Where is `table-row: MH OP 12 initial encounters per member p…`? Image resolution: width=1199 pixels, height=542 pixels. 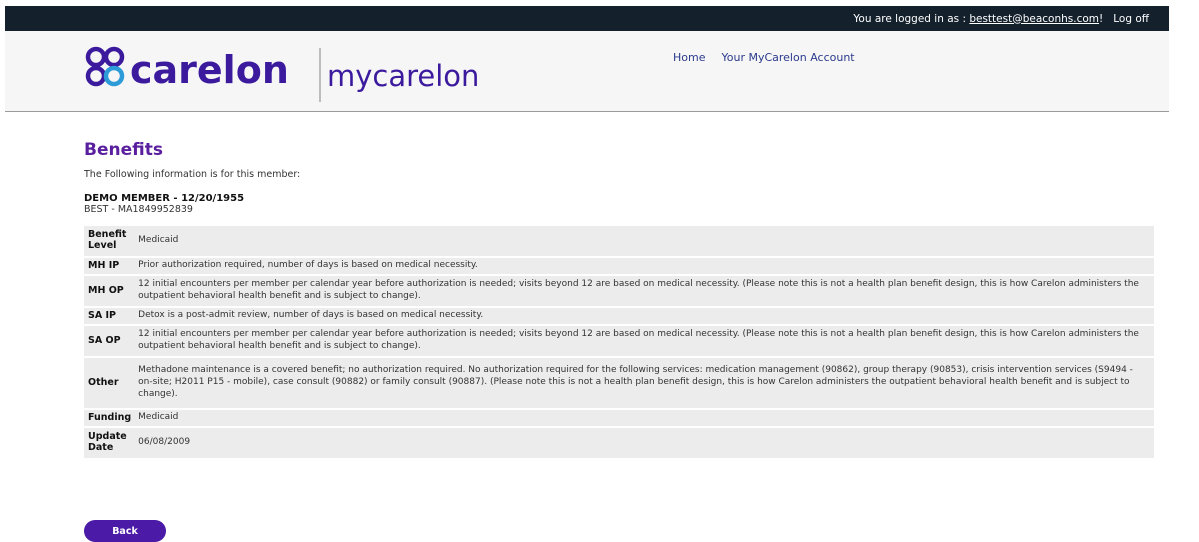
table-row: MH OP 12 initial encounters per member p… is located at coordinates (619, 291).